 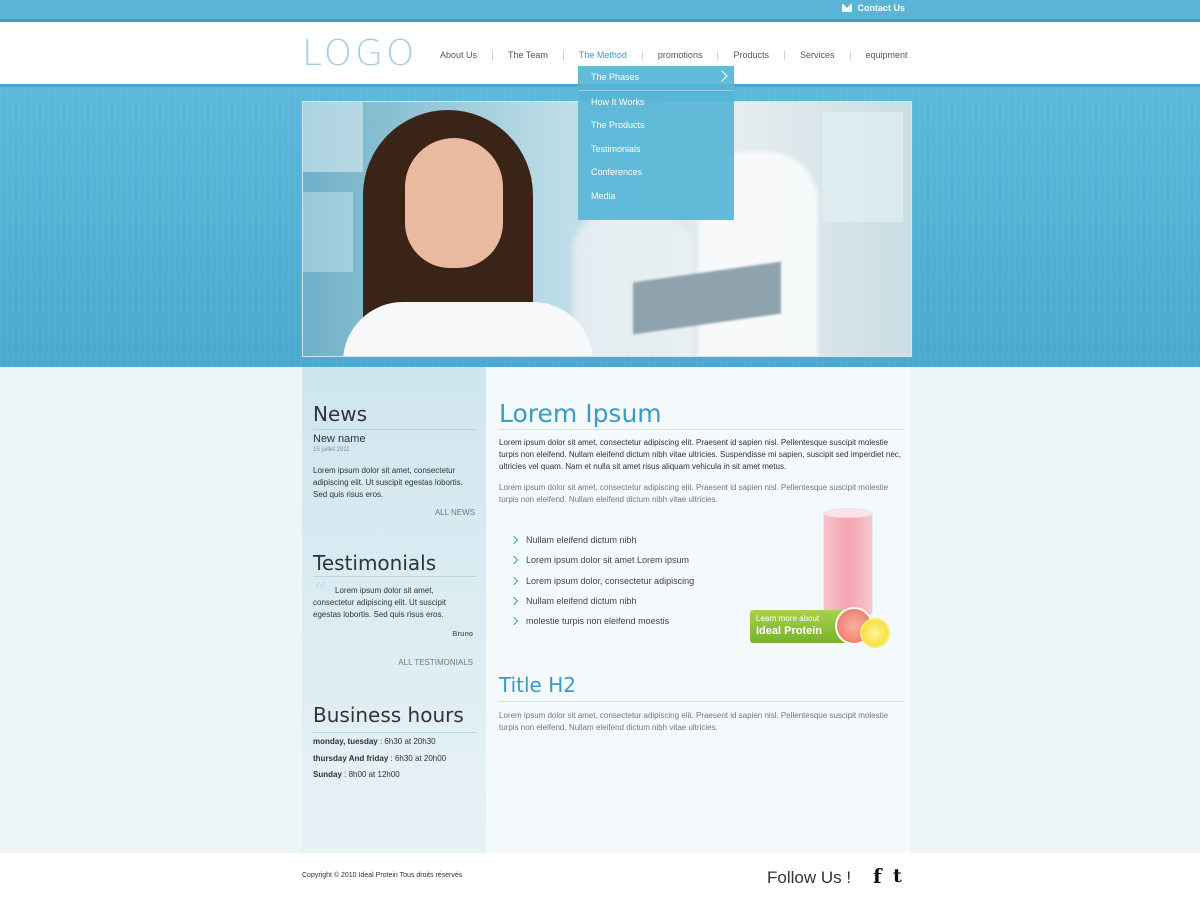 I want to click on hours-days: monday, tuesday, so click(x=345, y=741).